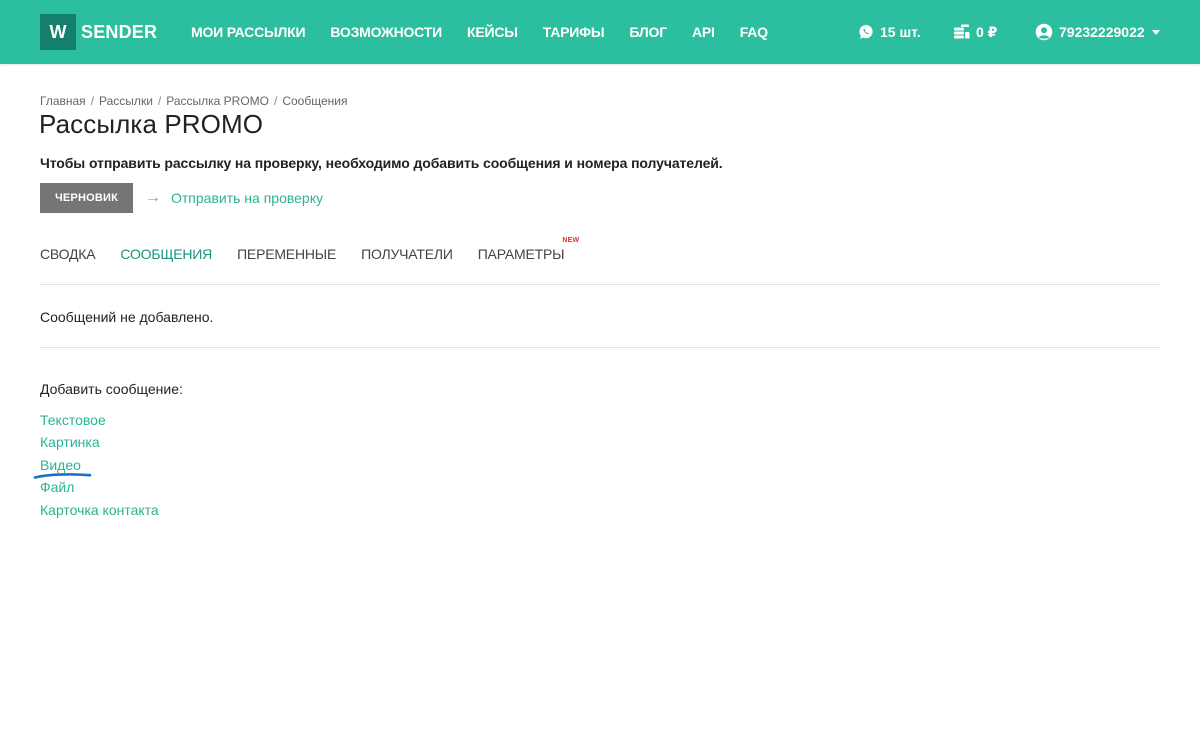  Describe the element at coordinates (153, 197) in the screenshot. I see `arrow-right-icon: →` at that location.